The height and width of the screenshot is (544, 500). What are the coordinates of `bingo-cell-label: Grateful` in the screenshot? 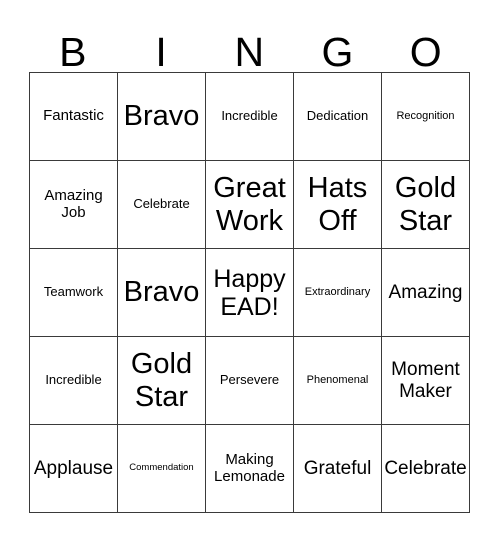 It's located at (337, 468).